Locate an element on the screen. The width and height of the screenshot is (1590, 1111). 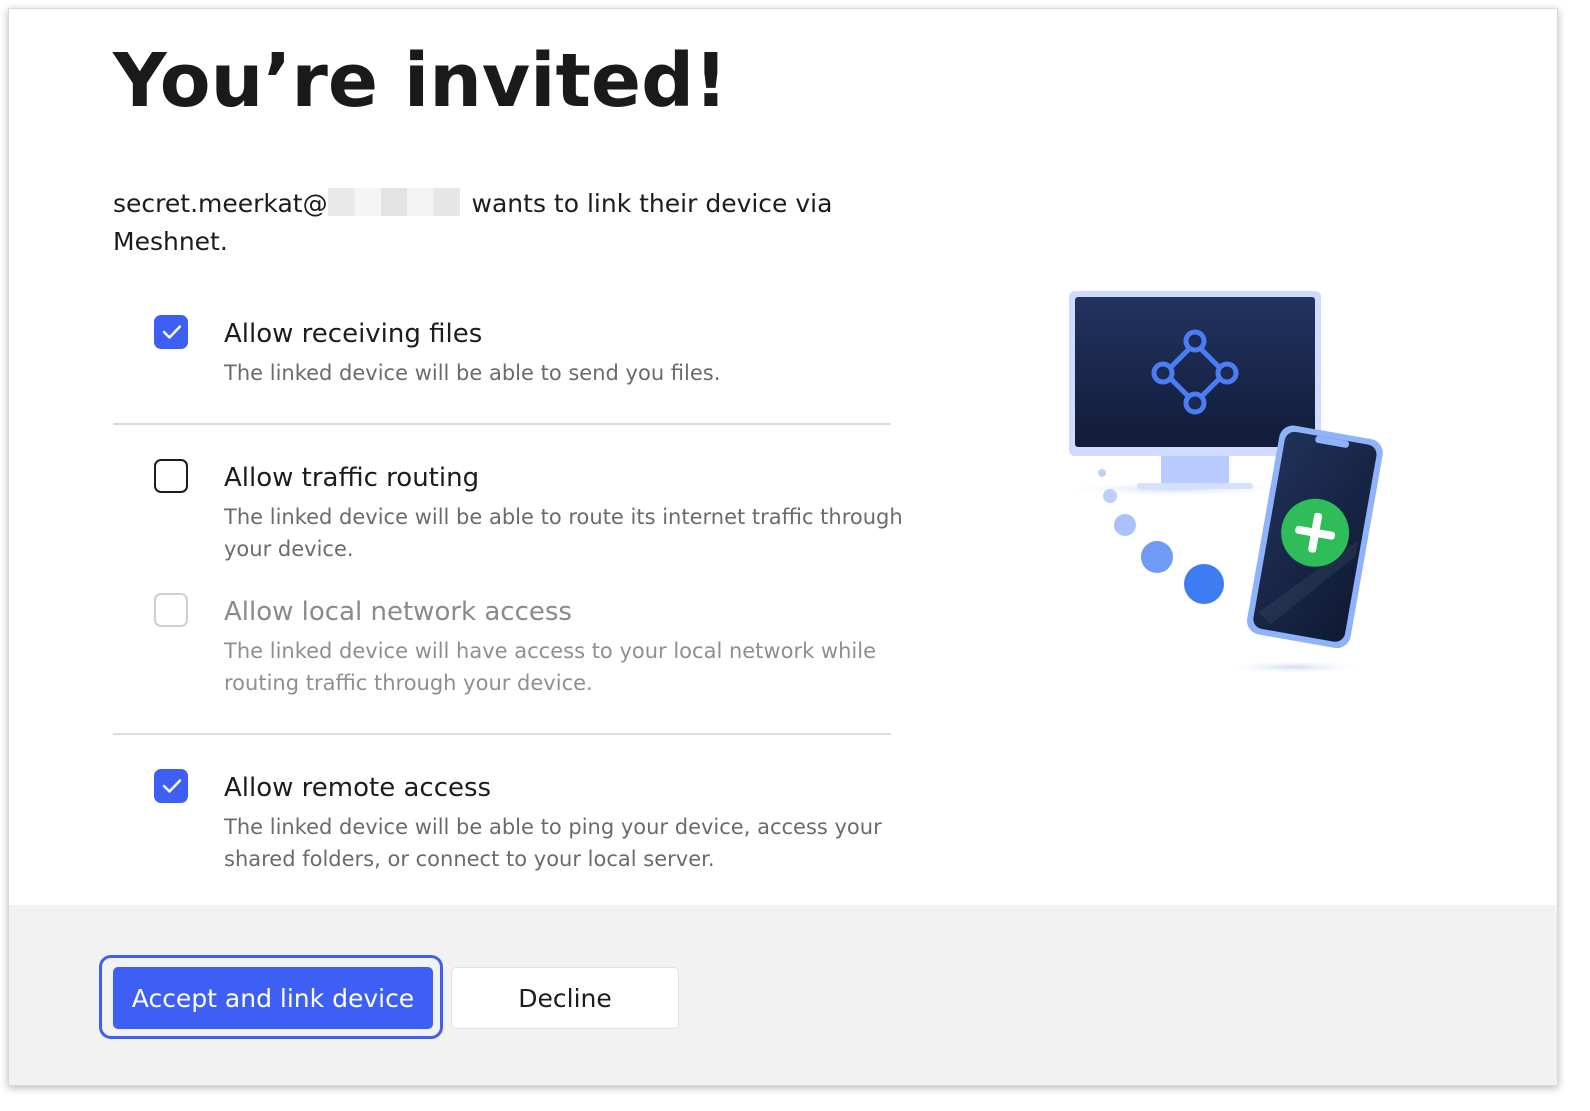
receiving-files-checkbox is located at coordinates (171, 332).